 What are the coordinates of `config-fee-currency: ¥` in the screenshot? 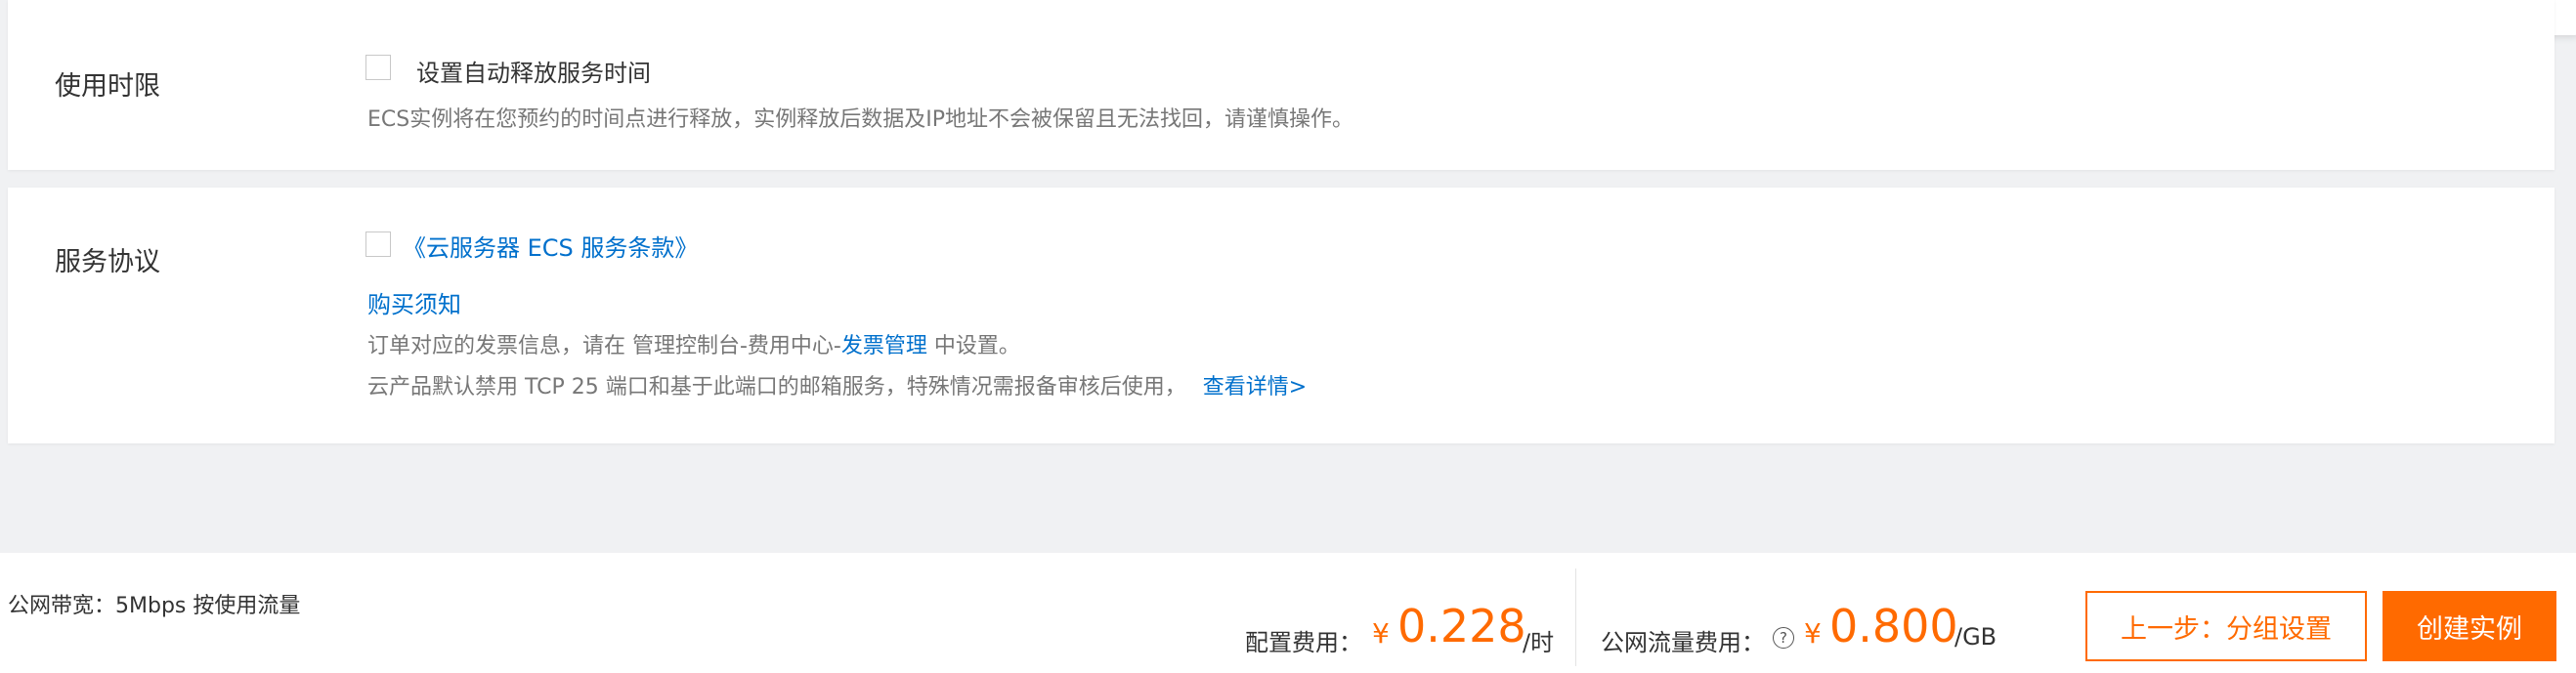 It's located at (1381, 633).